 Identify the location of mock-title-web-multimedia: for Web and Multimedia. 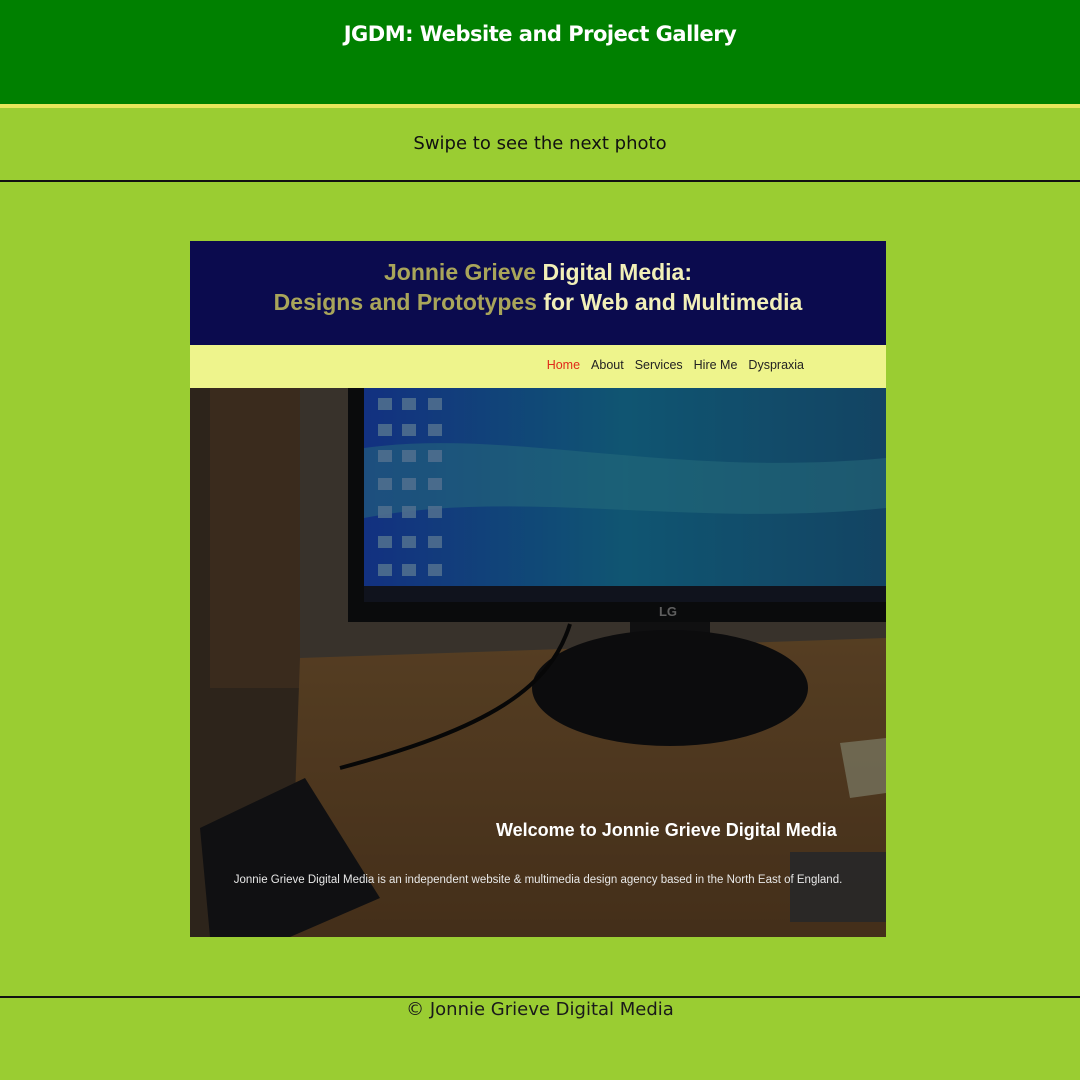
(673, 302).